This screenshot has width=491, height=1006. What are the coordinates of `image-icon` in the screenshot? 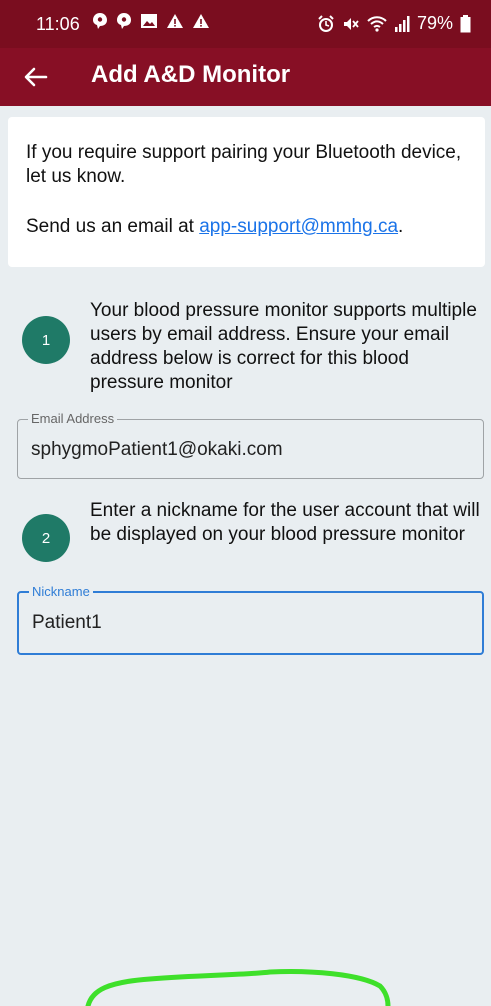 It's located at (149, 21).